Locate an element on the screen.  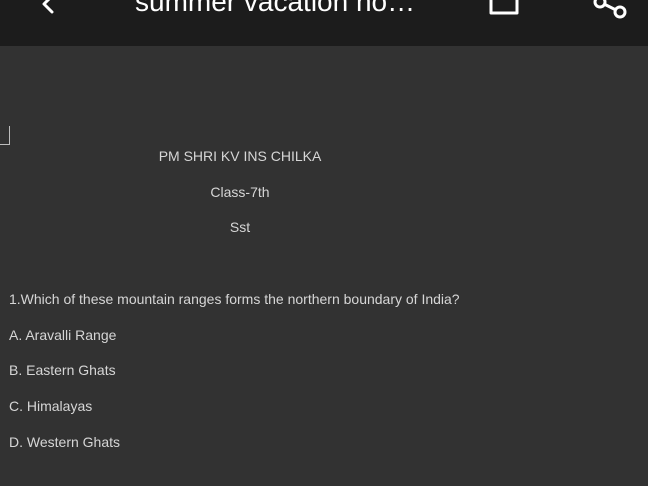
option-d: D. Western Ghats is located at coordinates (65, 442).